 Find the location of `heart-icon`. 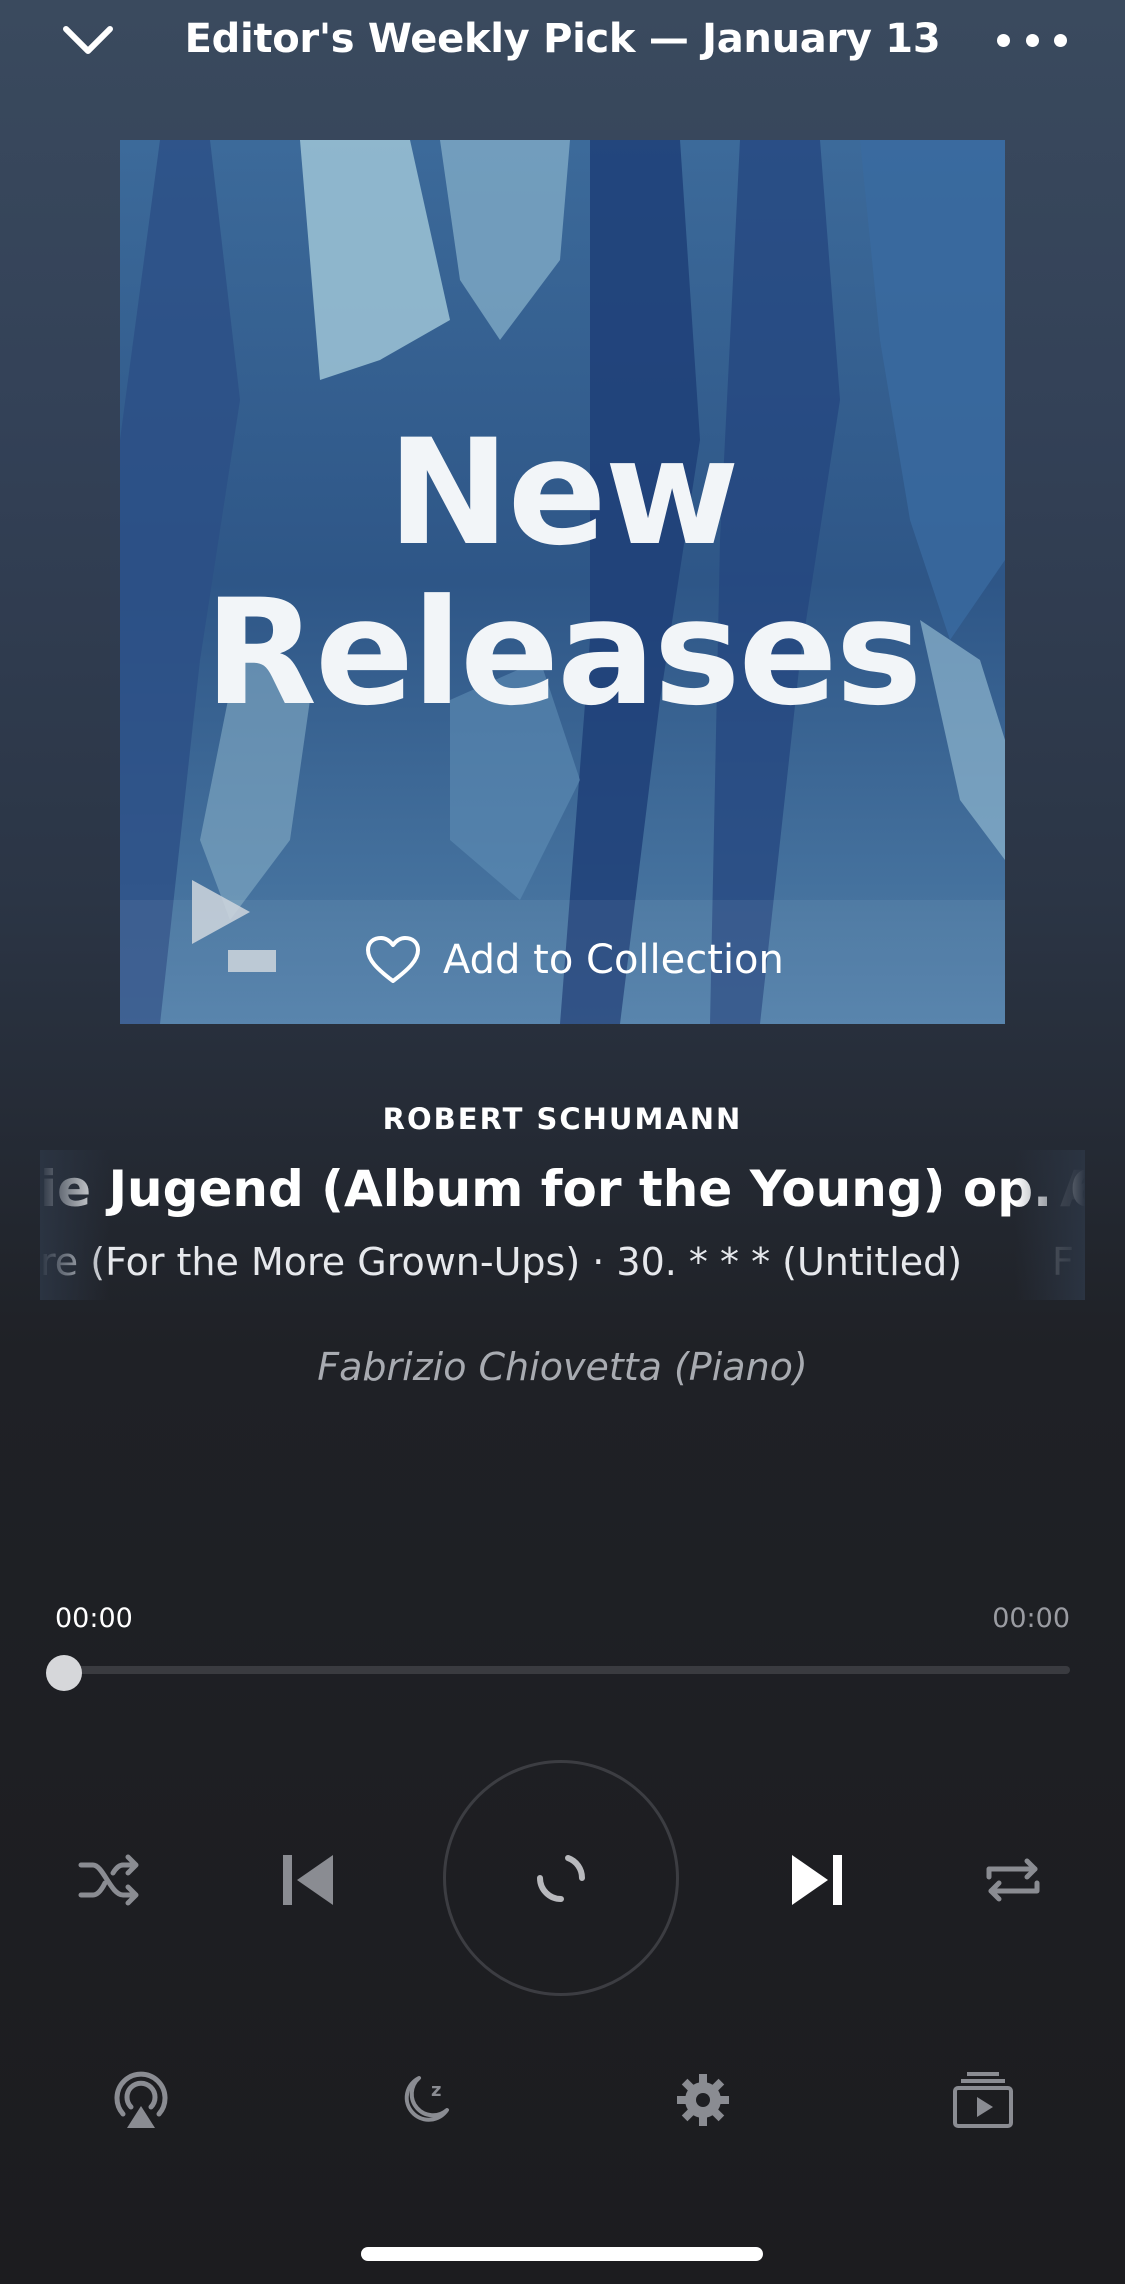

heart-icon is located at coordinates (393, 959).